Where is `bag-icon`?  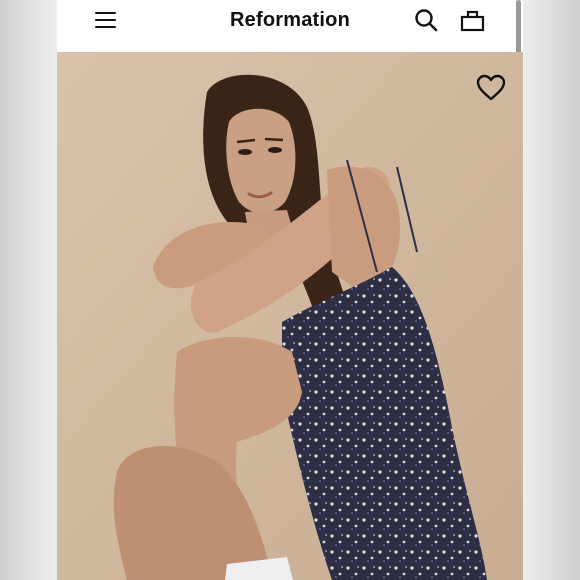
bag-icon is located at coordinates (472, 21).